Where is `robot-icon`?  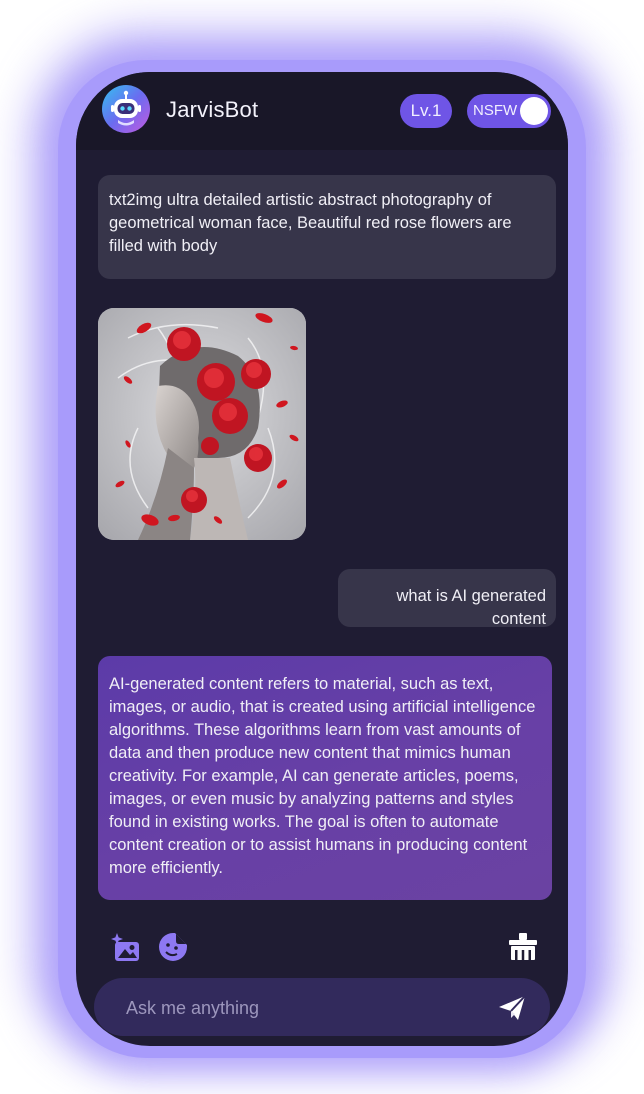
robot-icon is located at coordinates (126, 108).